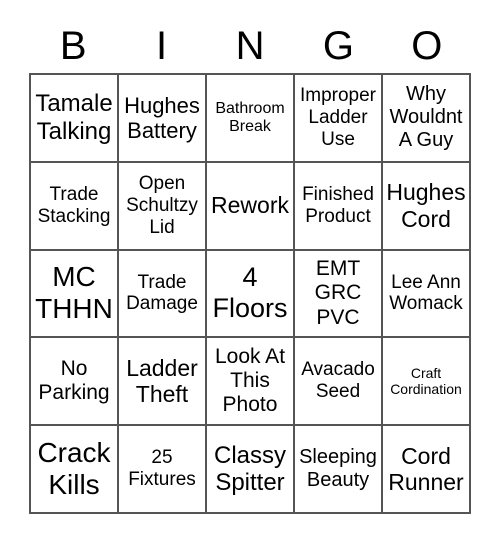 This screenshot has width=500, height=544. Describe the element at coordinates (162, 469) in the screenshot. I see `bingo-cell: 25 Fixtures` at that location.